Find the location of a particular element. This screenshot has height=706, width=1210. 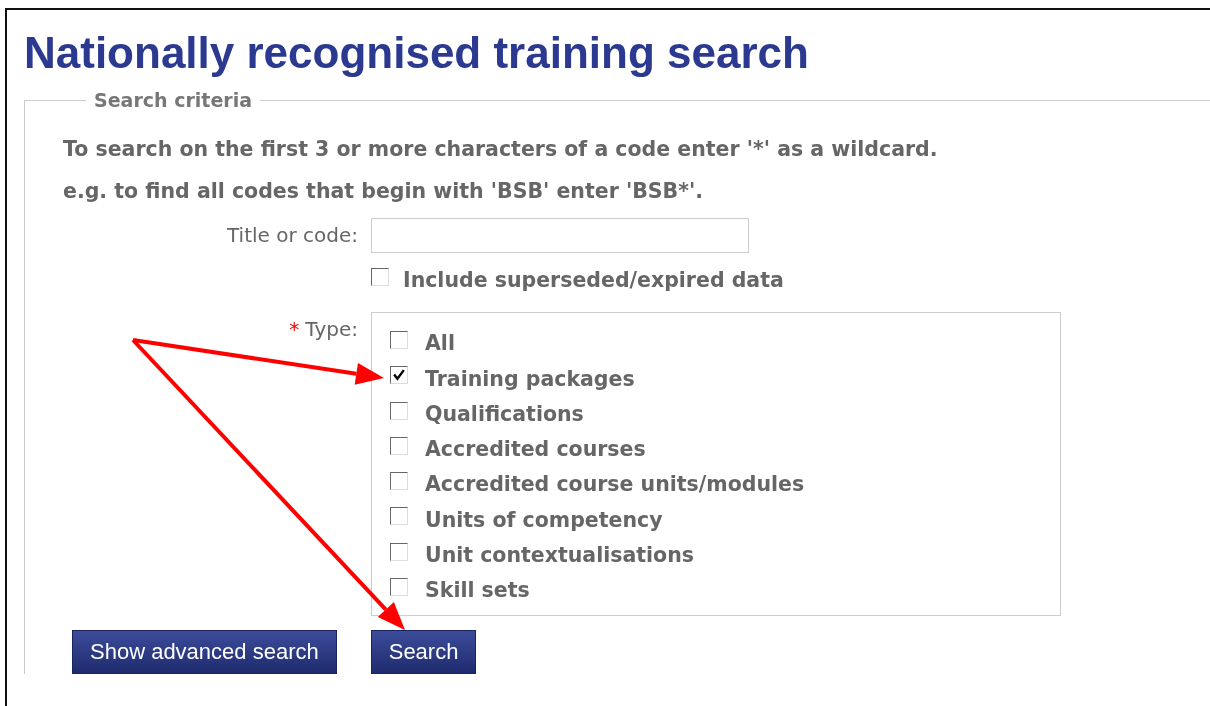

required-mark: * is located at coordinates (294, 330).